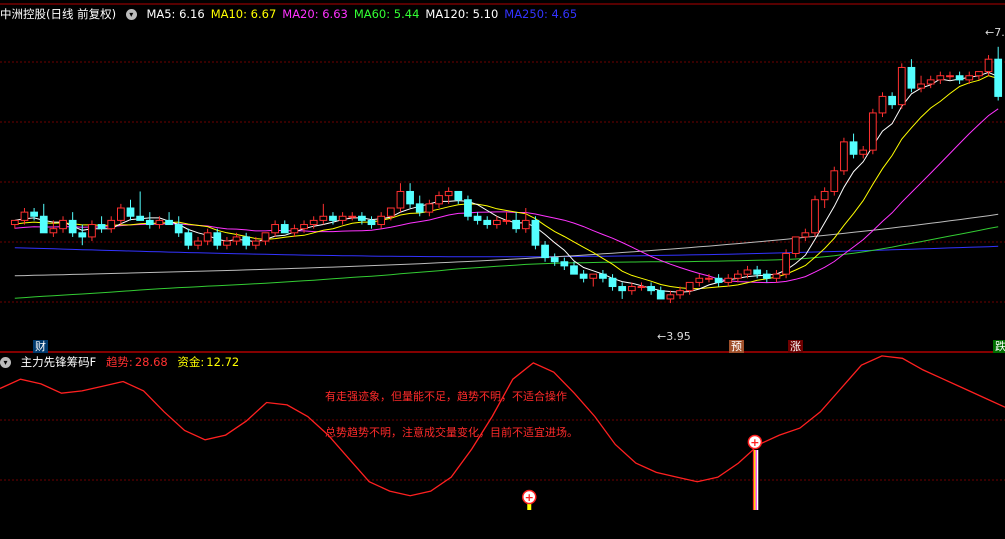  Describe the element at coordinates (506, 251) in the screenshot. I see `ma250-line` at that location.